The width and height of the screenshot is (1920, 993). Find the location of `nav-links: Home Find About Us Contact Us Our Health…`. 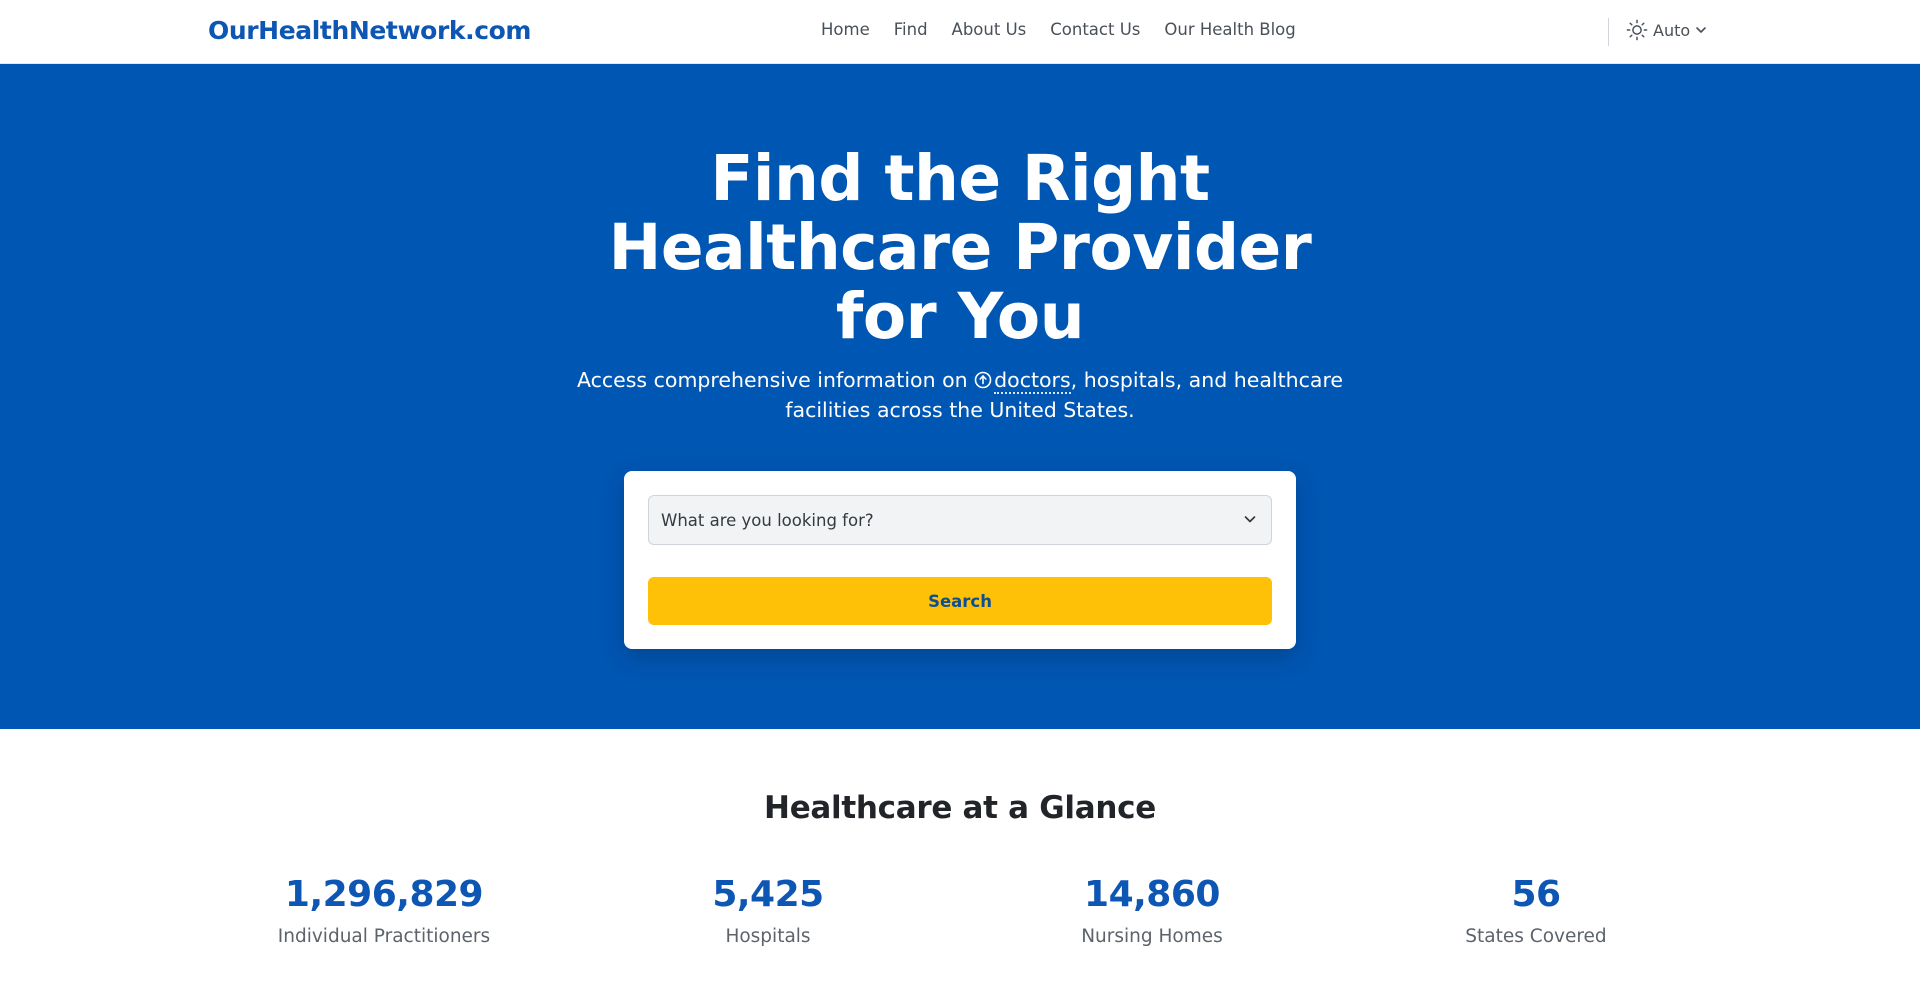

nav-links: Home Find About Us Contact Us Our Health… is located at coordinates (1058, 29).